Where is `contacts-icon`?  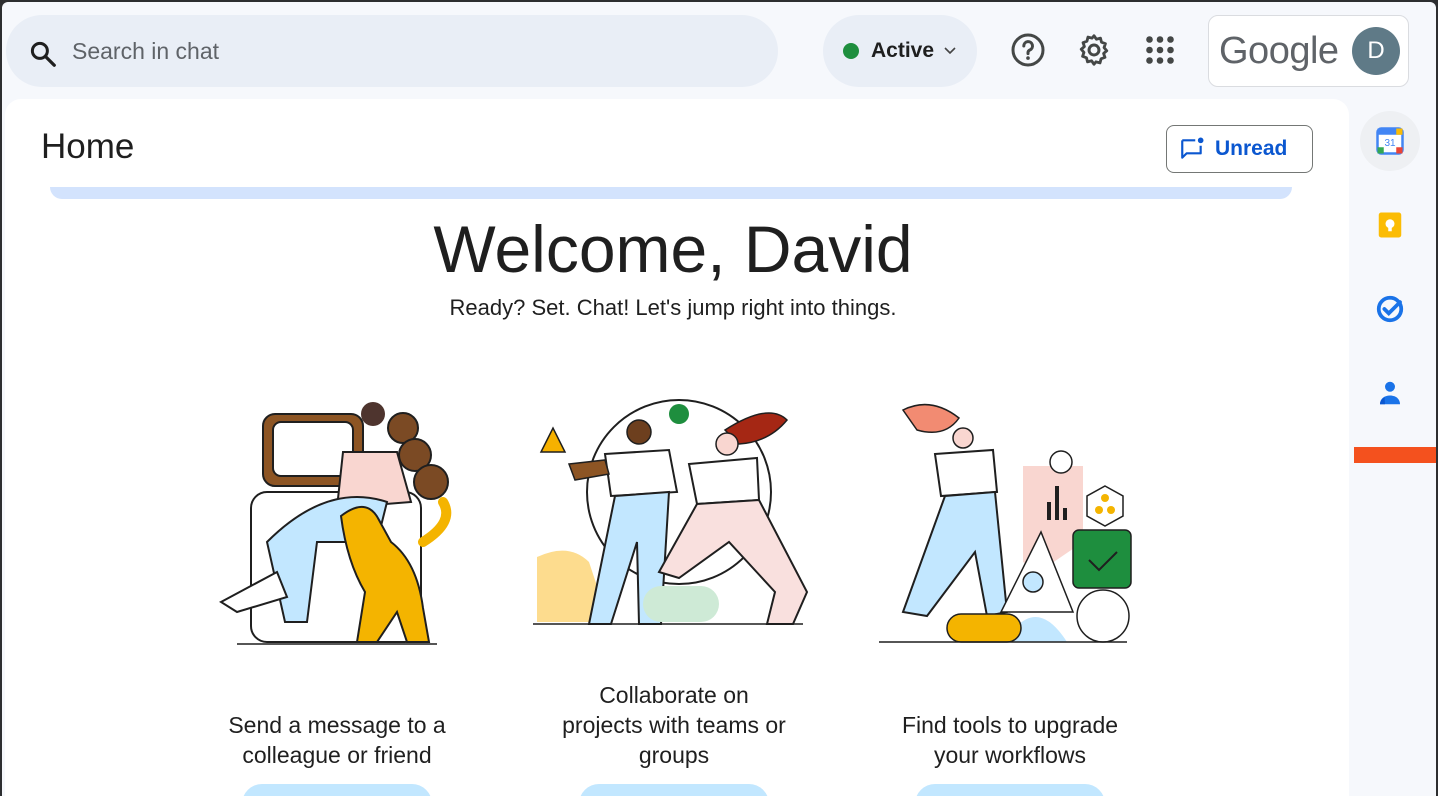
contacts-icon is located at coordinates (1390, 393).